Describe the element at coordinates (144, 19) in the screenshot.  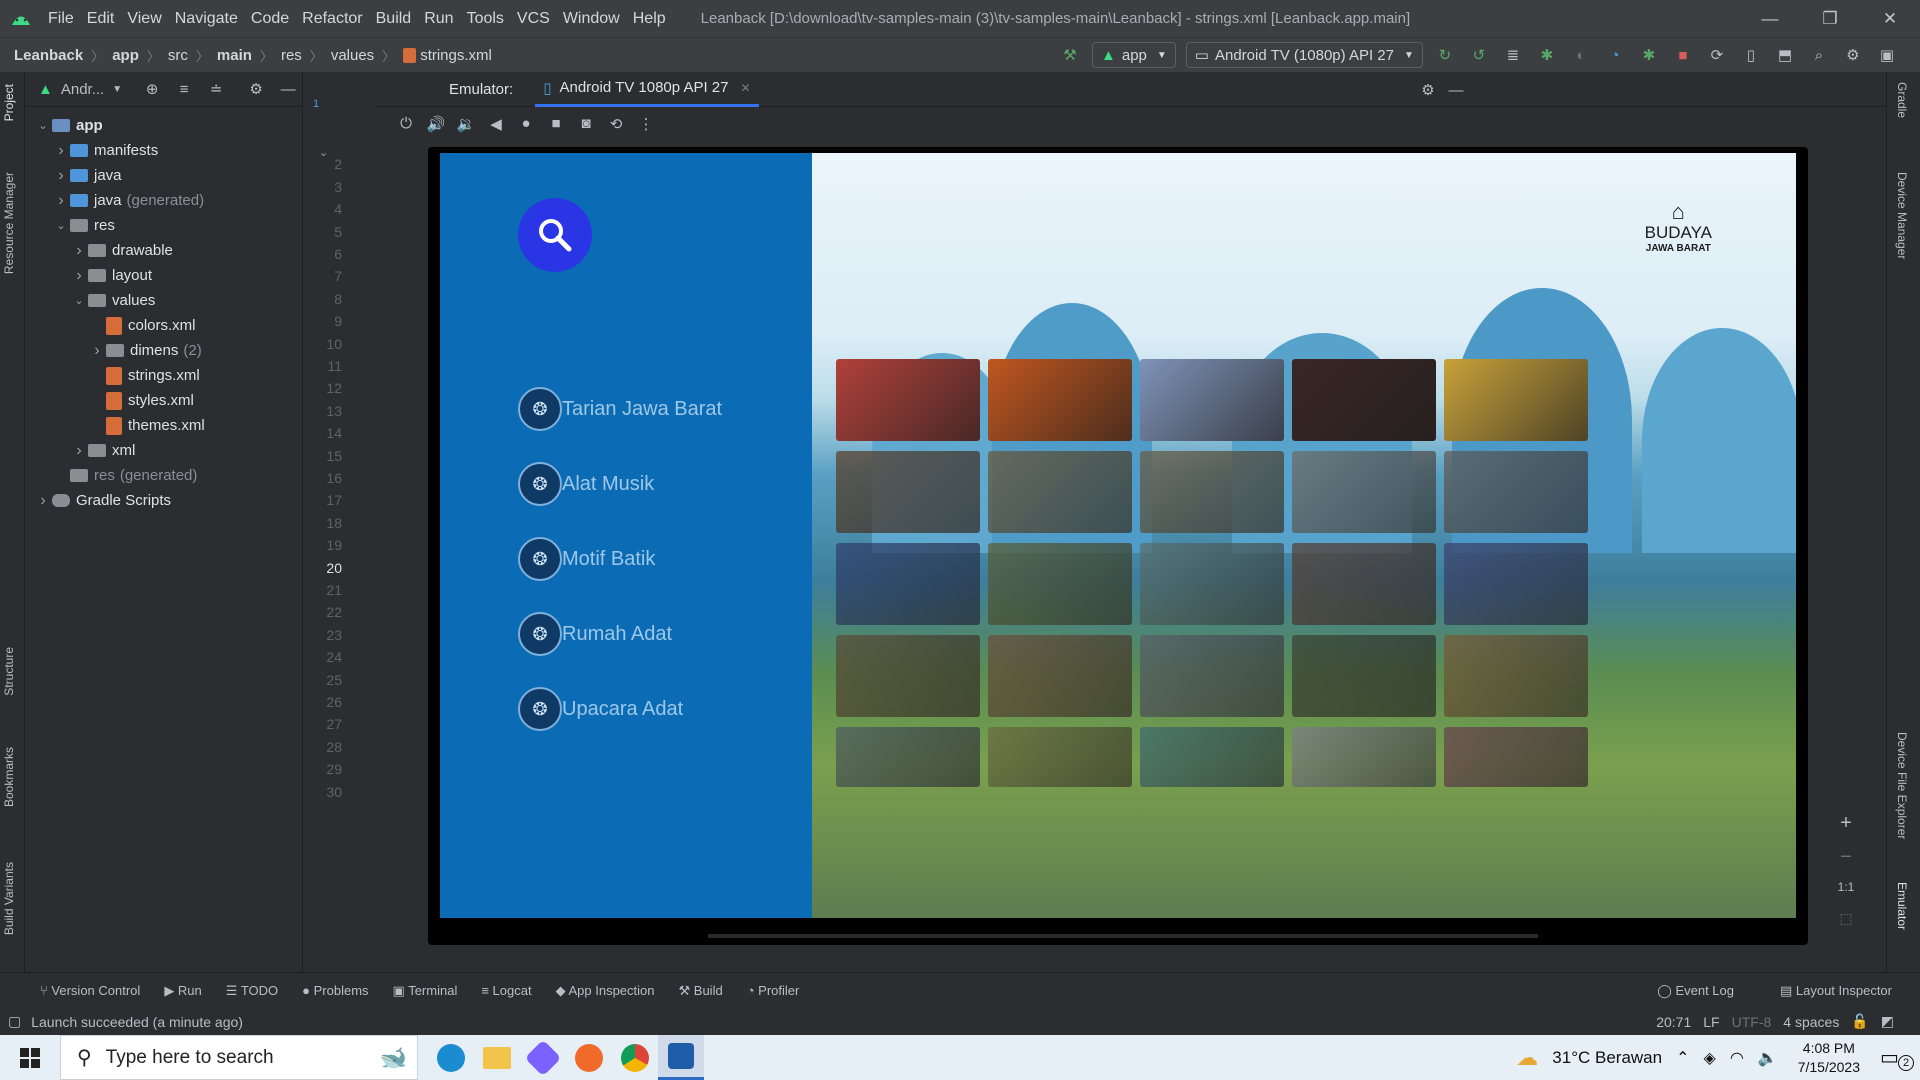
I see `menu-view: View` at that location.